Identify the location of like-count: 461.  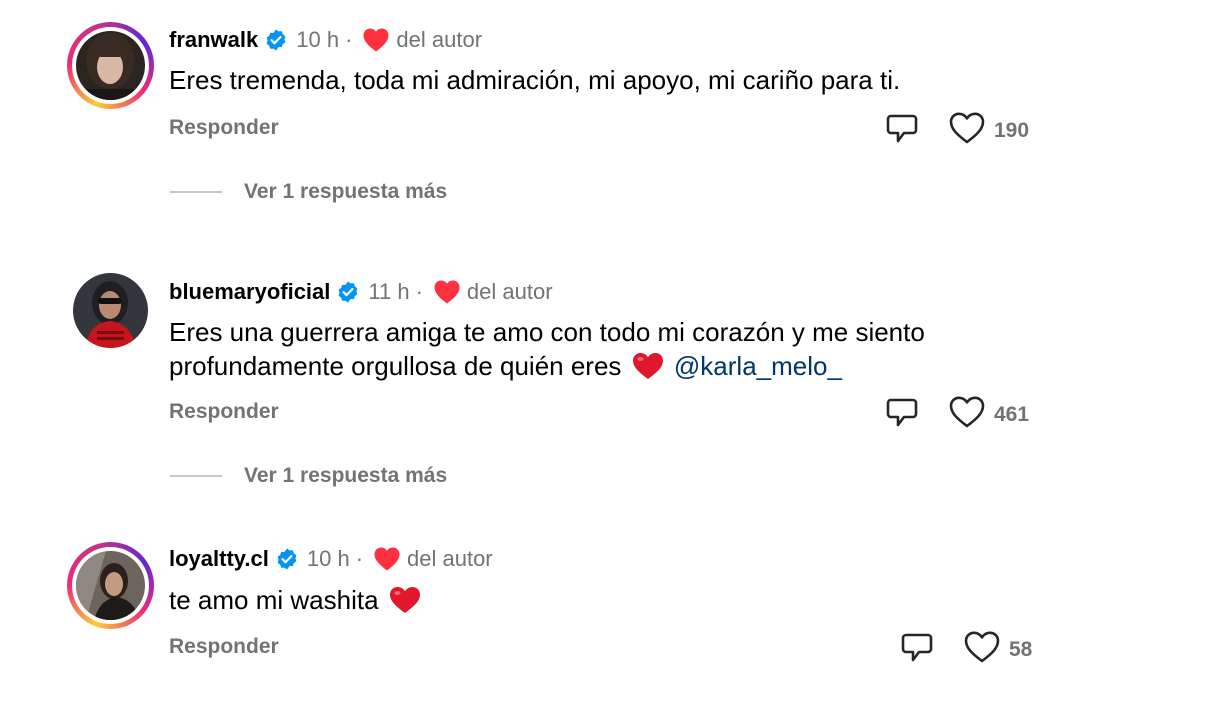
(1012, 414).